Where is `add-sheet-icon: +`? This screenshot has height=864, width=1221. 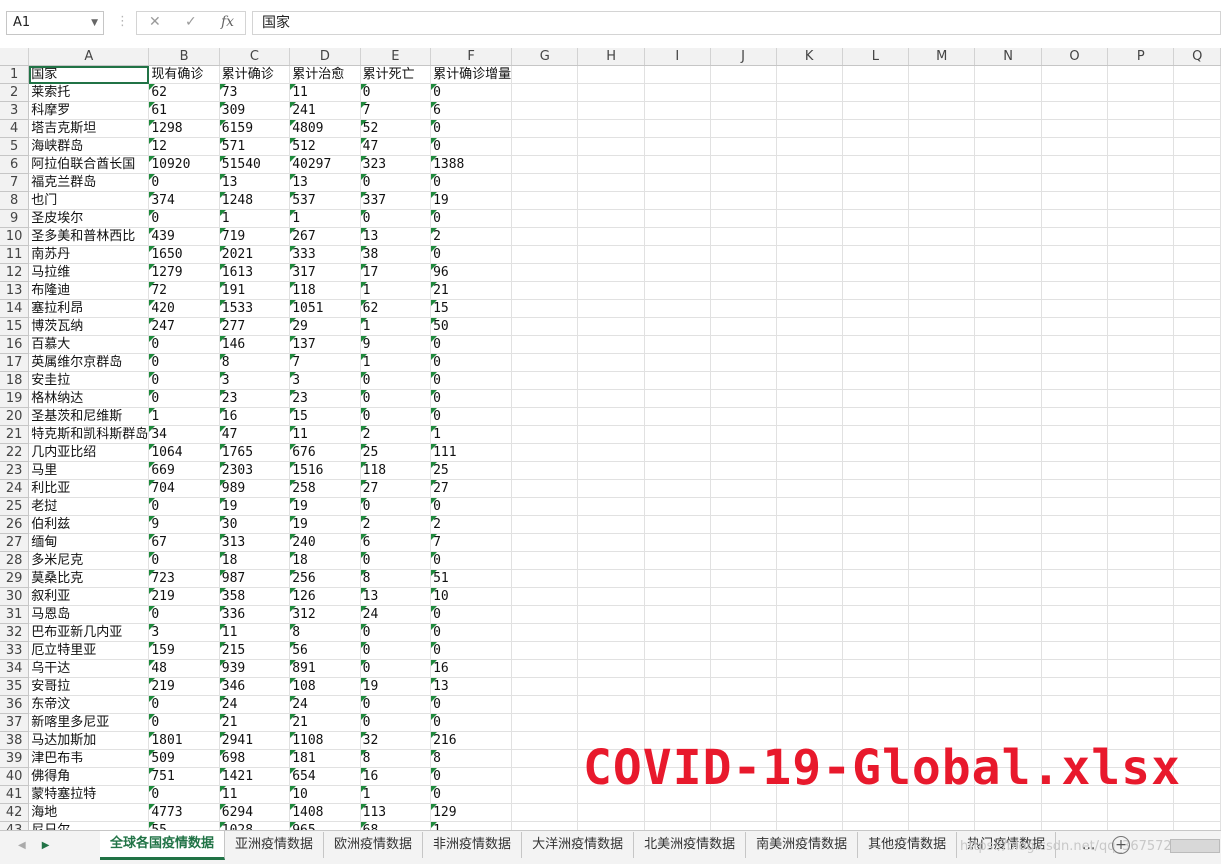
add-sheet-icon: + is located at coordinates (1121, 845).